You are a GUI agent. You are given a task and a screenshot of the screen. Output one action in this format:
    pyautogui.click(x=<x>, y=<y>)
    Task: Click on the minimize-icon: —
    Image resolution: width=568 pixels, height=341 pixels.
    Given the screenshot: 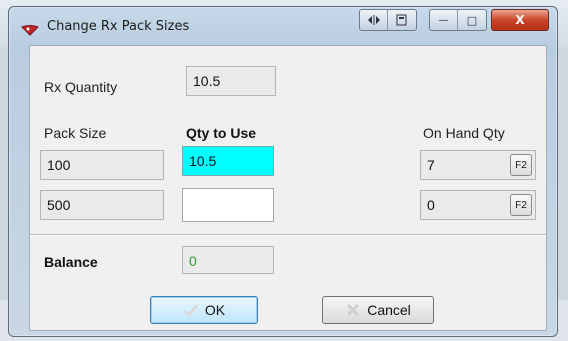 What is the action you would take?
    pyautogui.click(x=443, y=20)
    